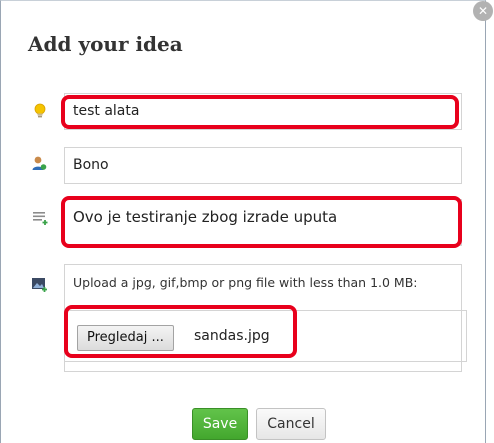  Describe the element at coordinates (105, 44) in the screenshot. I see `dialog-title: Add your idea` at that location.